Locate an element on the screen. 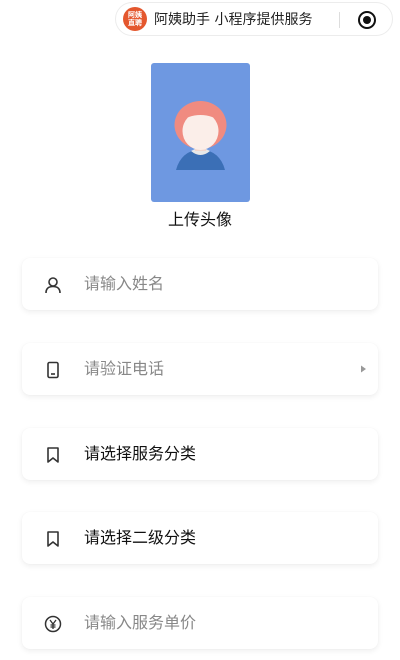 The image size is (400, 660). user-icon is located at coordinates (53, 285).